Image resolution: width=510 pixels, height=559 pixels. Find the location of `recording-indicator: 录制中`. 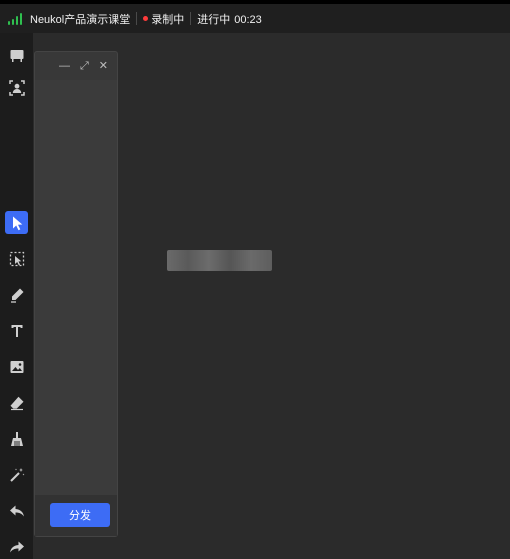

recording-indicator: 录制中 is located at coordinates (163, 19).